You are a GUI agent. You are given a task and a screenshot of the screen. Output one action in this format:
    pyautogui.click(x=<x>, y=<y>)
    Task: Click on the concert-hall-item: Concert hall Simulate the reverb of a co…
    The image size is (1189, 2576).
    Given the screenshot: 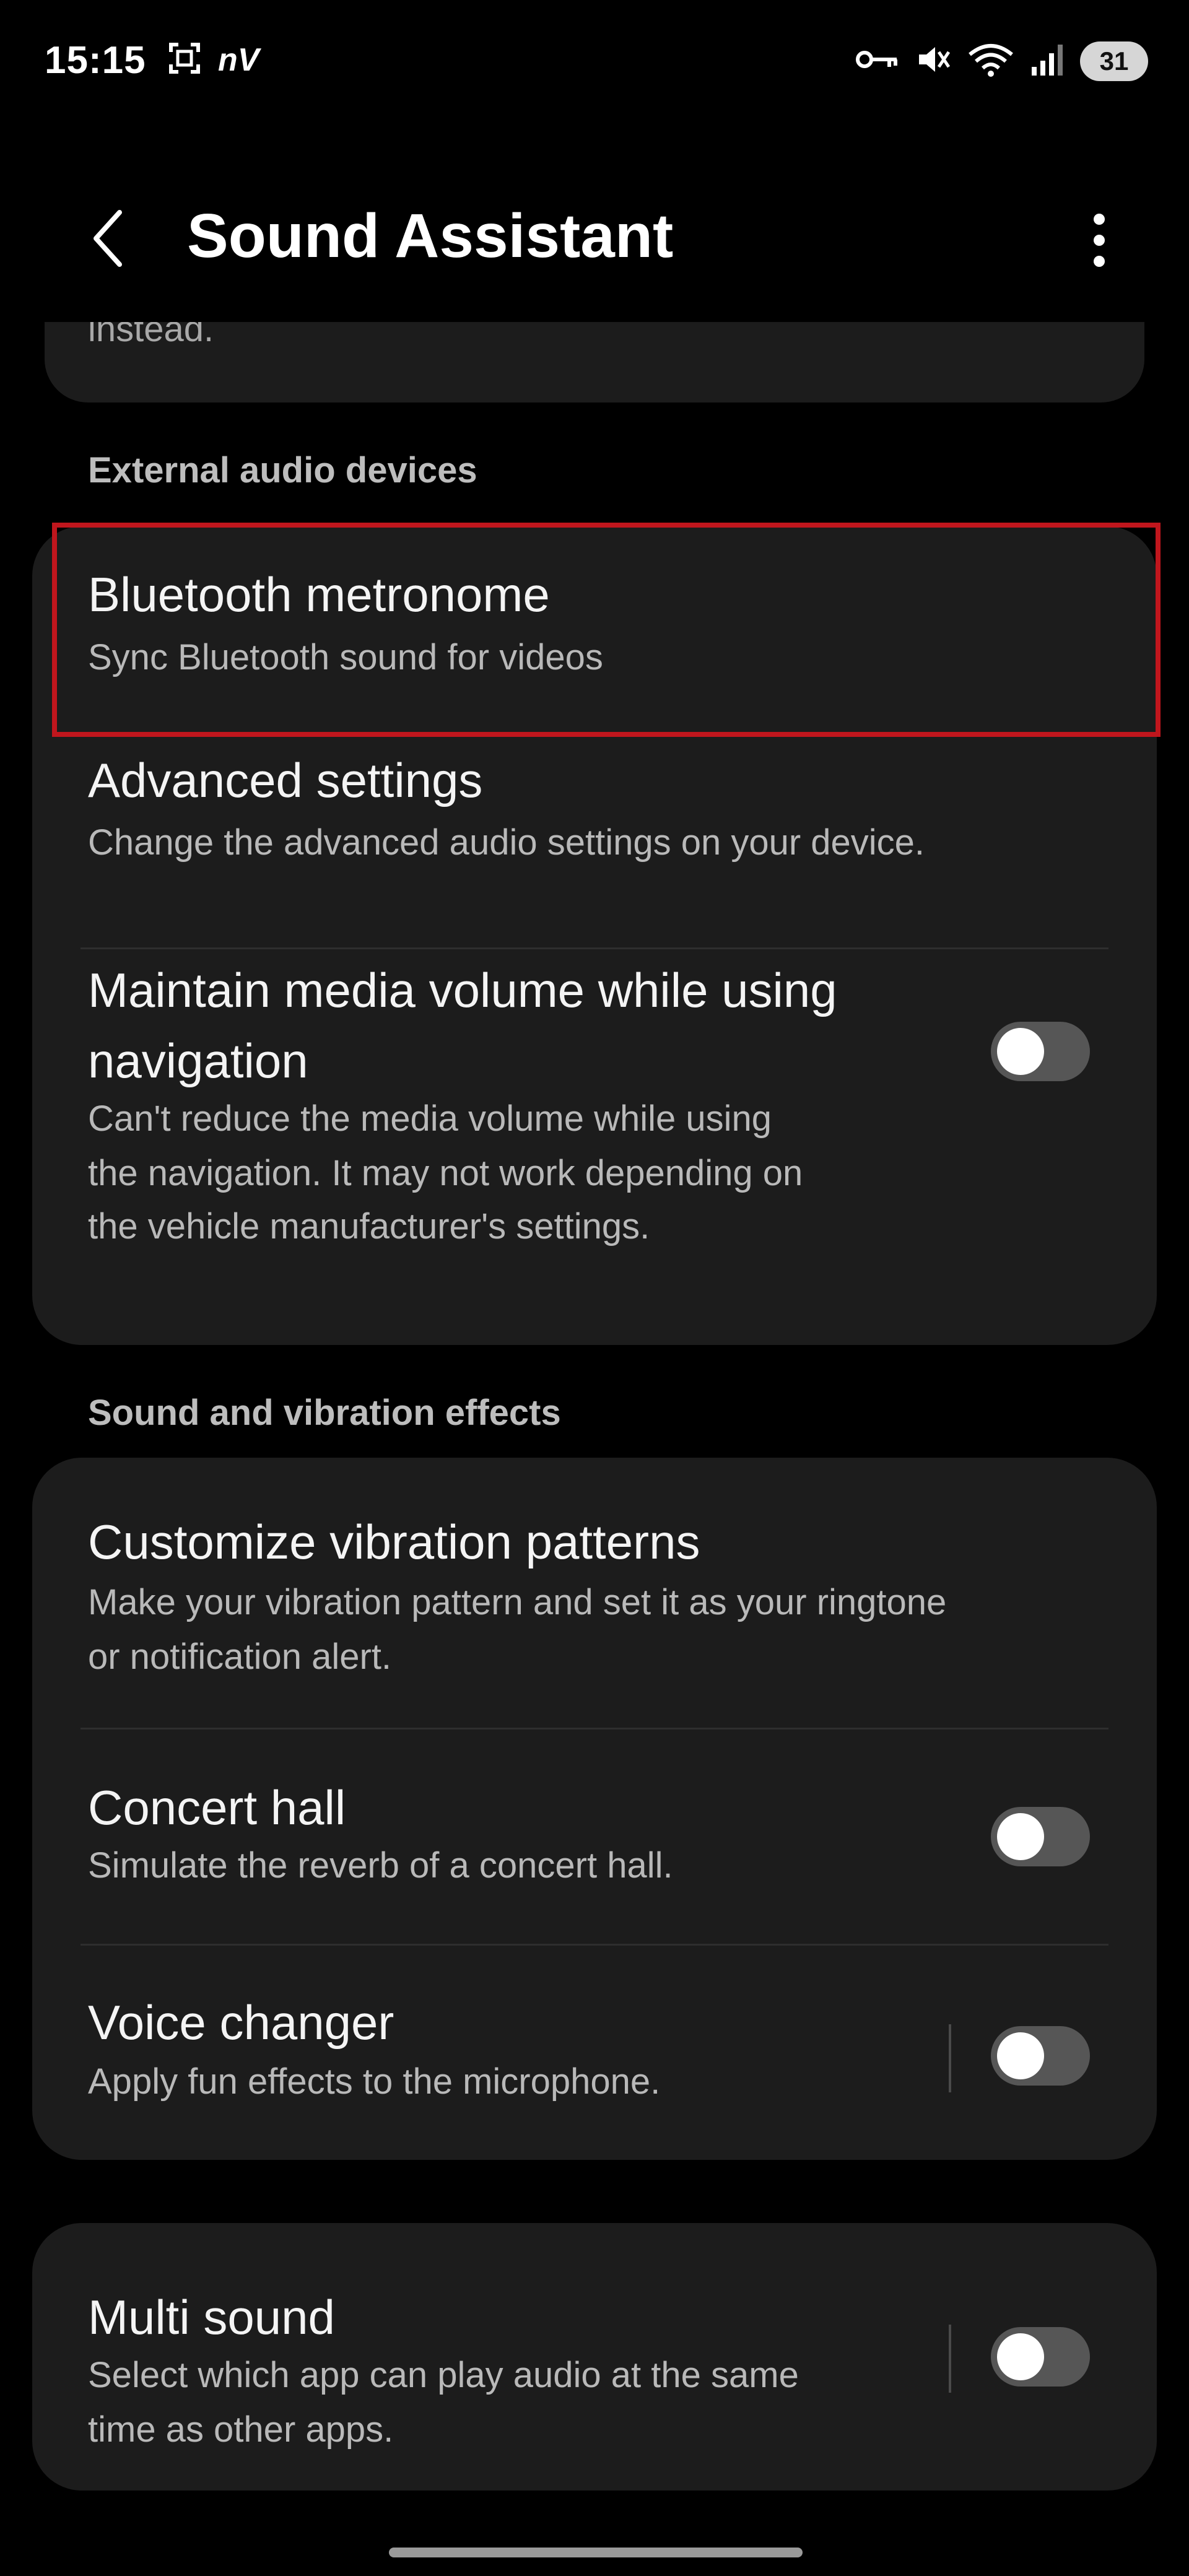 What is the action you would take?
    pyautogui.click(x=594, y=1837)
    